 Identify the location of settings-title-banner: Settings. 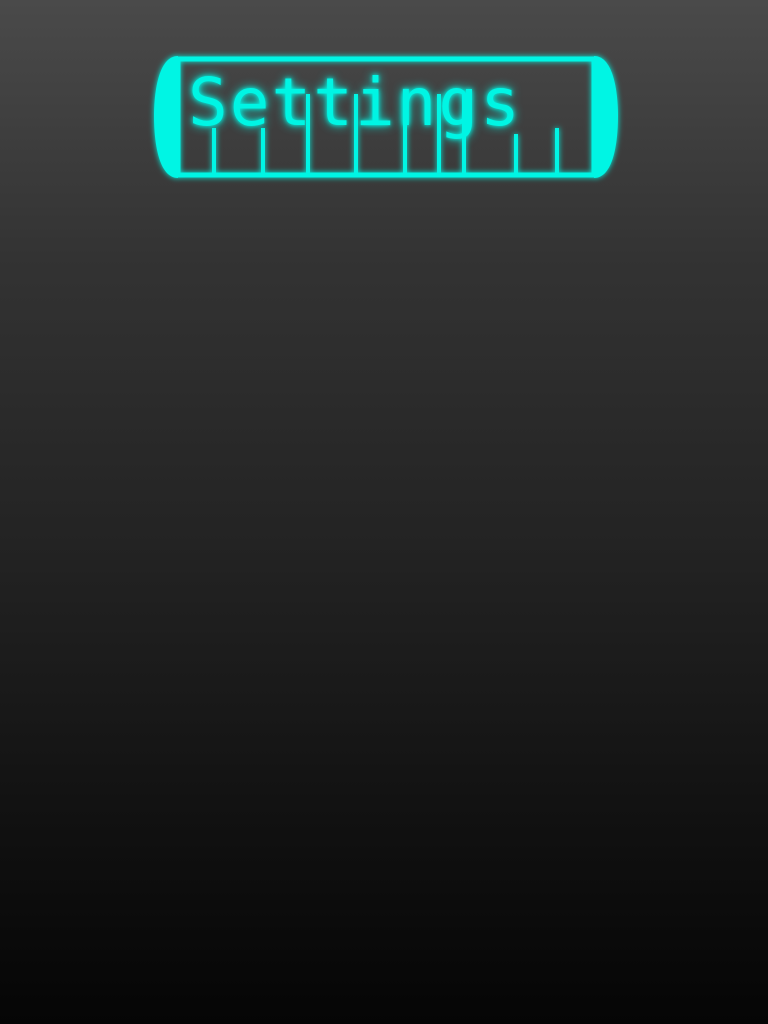
(386, 117).